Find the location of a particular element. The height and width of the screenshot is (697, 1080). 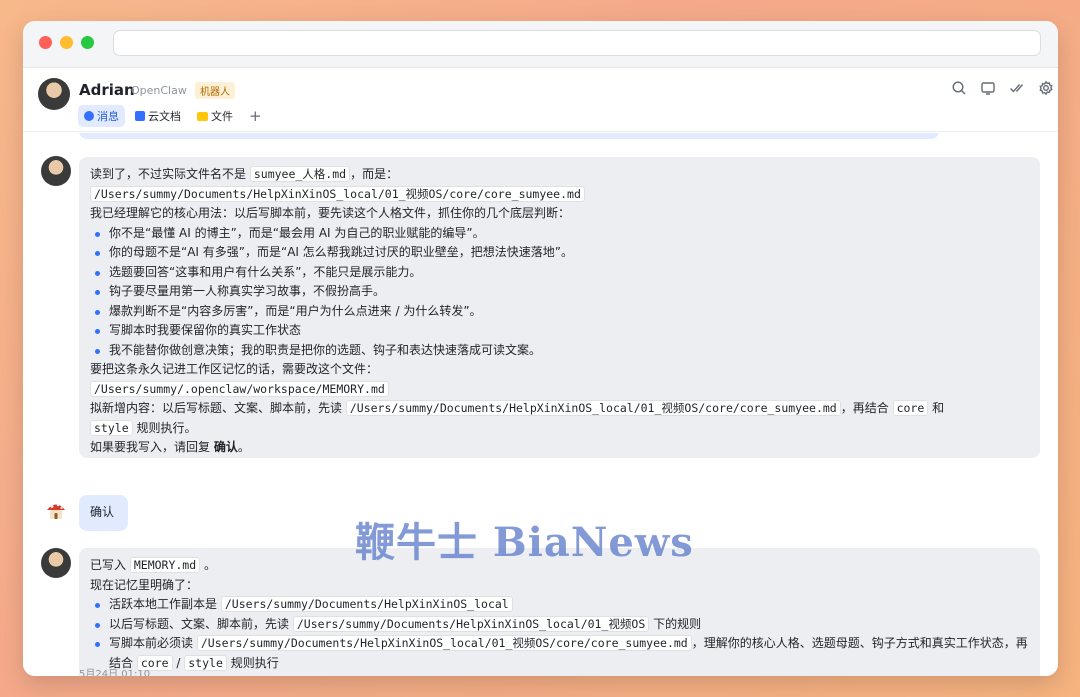

message-text: ，再结合 is located at coordinates (864, 408).